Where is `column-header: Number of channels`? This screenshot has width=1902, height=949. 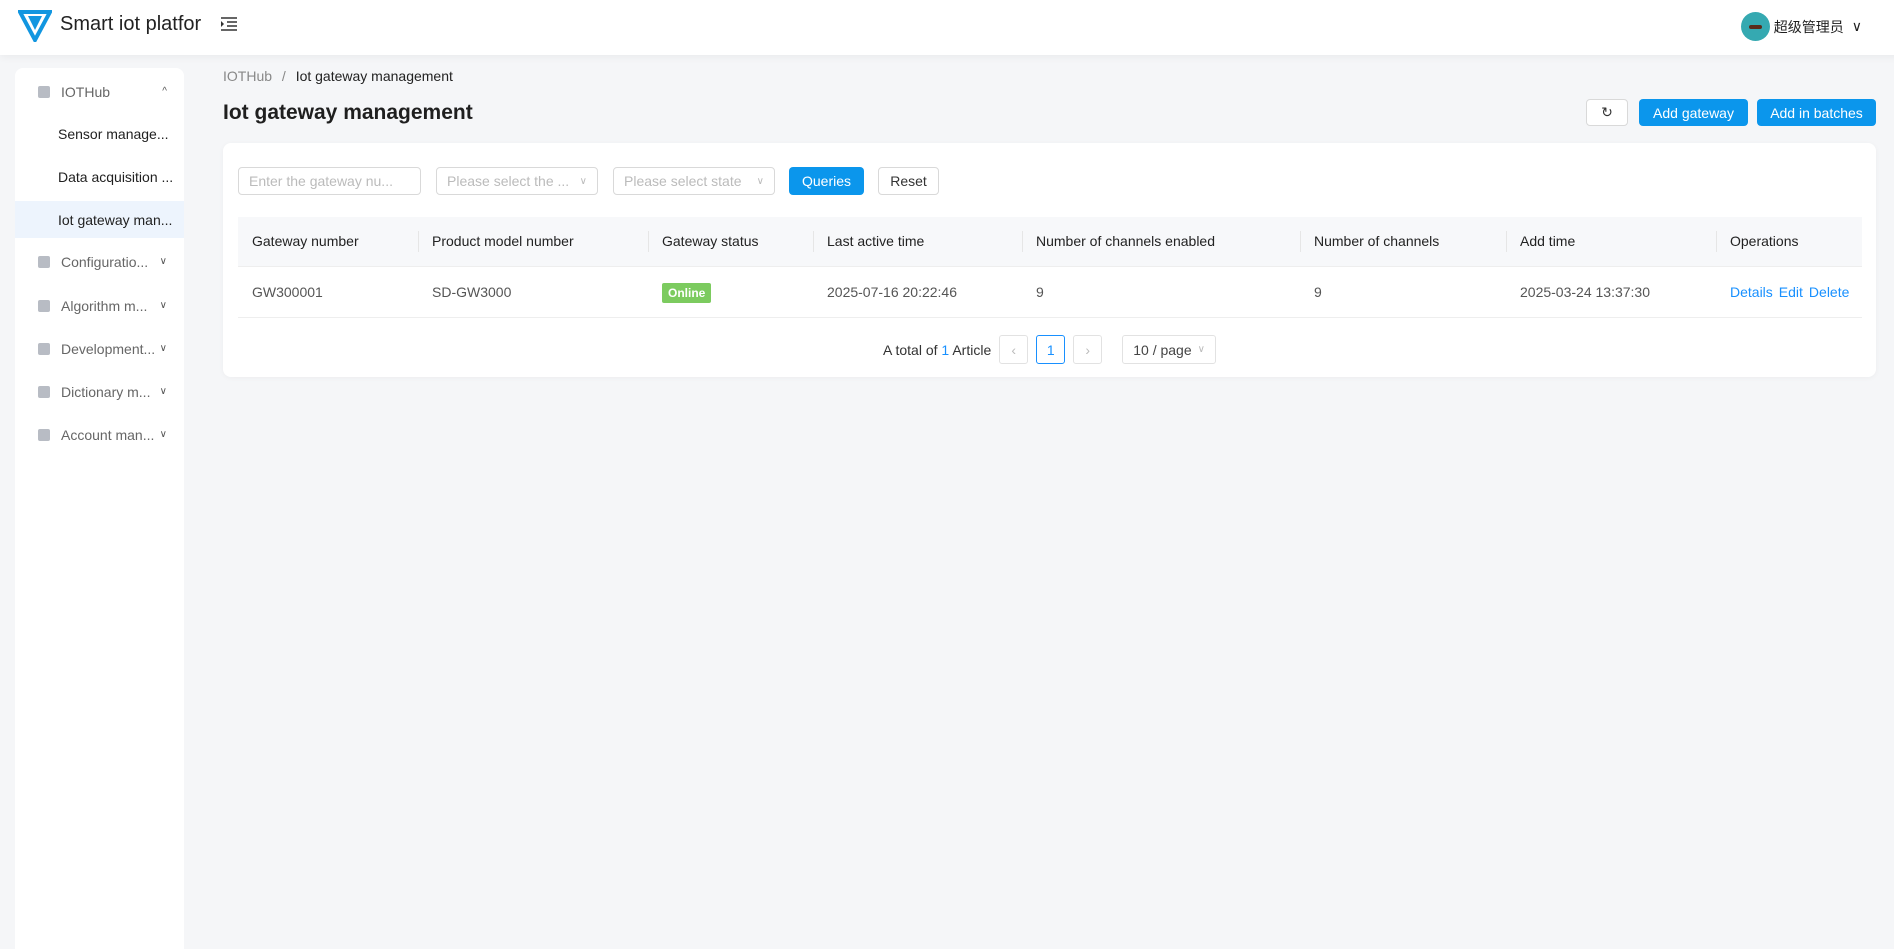 column-header: Number of channels is located at coordinates (1403, 241).